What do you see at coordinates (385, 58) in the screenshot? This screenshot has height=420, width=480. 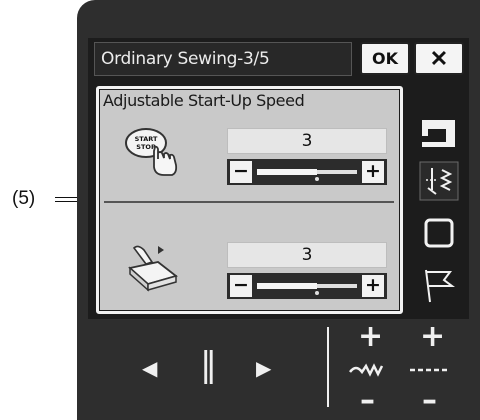 I see `ok-button: OK` at bounding box center [385, 58].